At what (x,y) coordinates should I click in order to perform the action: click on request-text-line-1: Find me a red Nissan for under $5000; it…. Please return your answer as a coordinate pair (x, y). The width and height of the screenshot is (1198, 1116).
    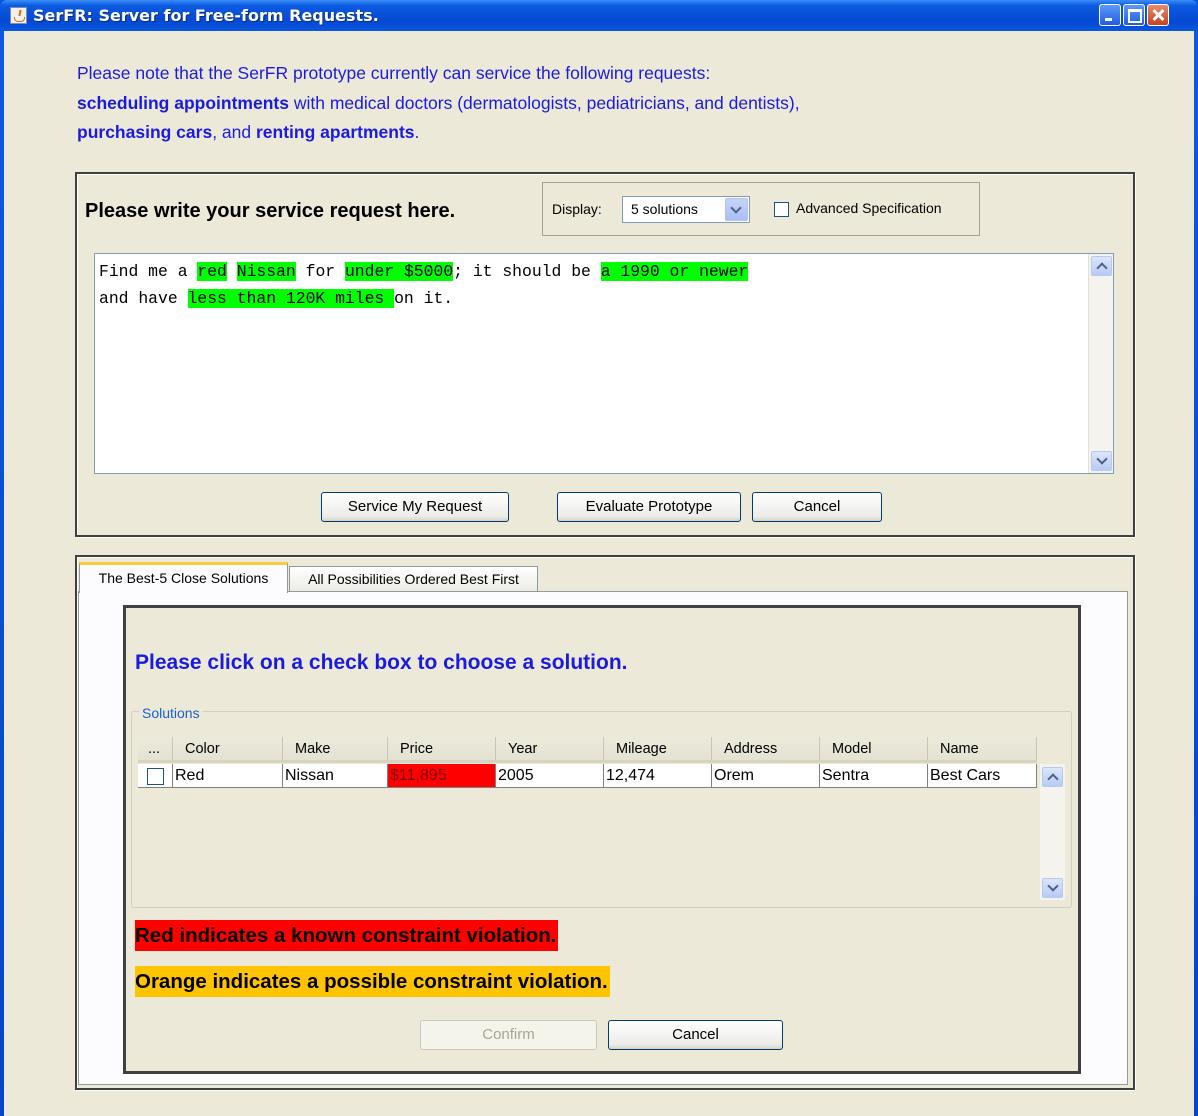
    Looking at the image, I should click on (424, 271).